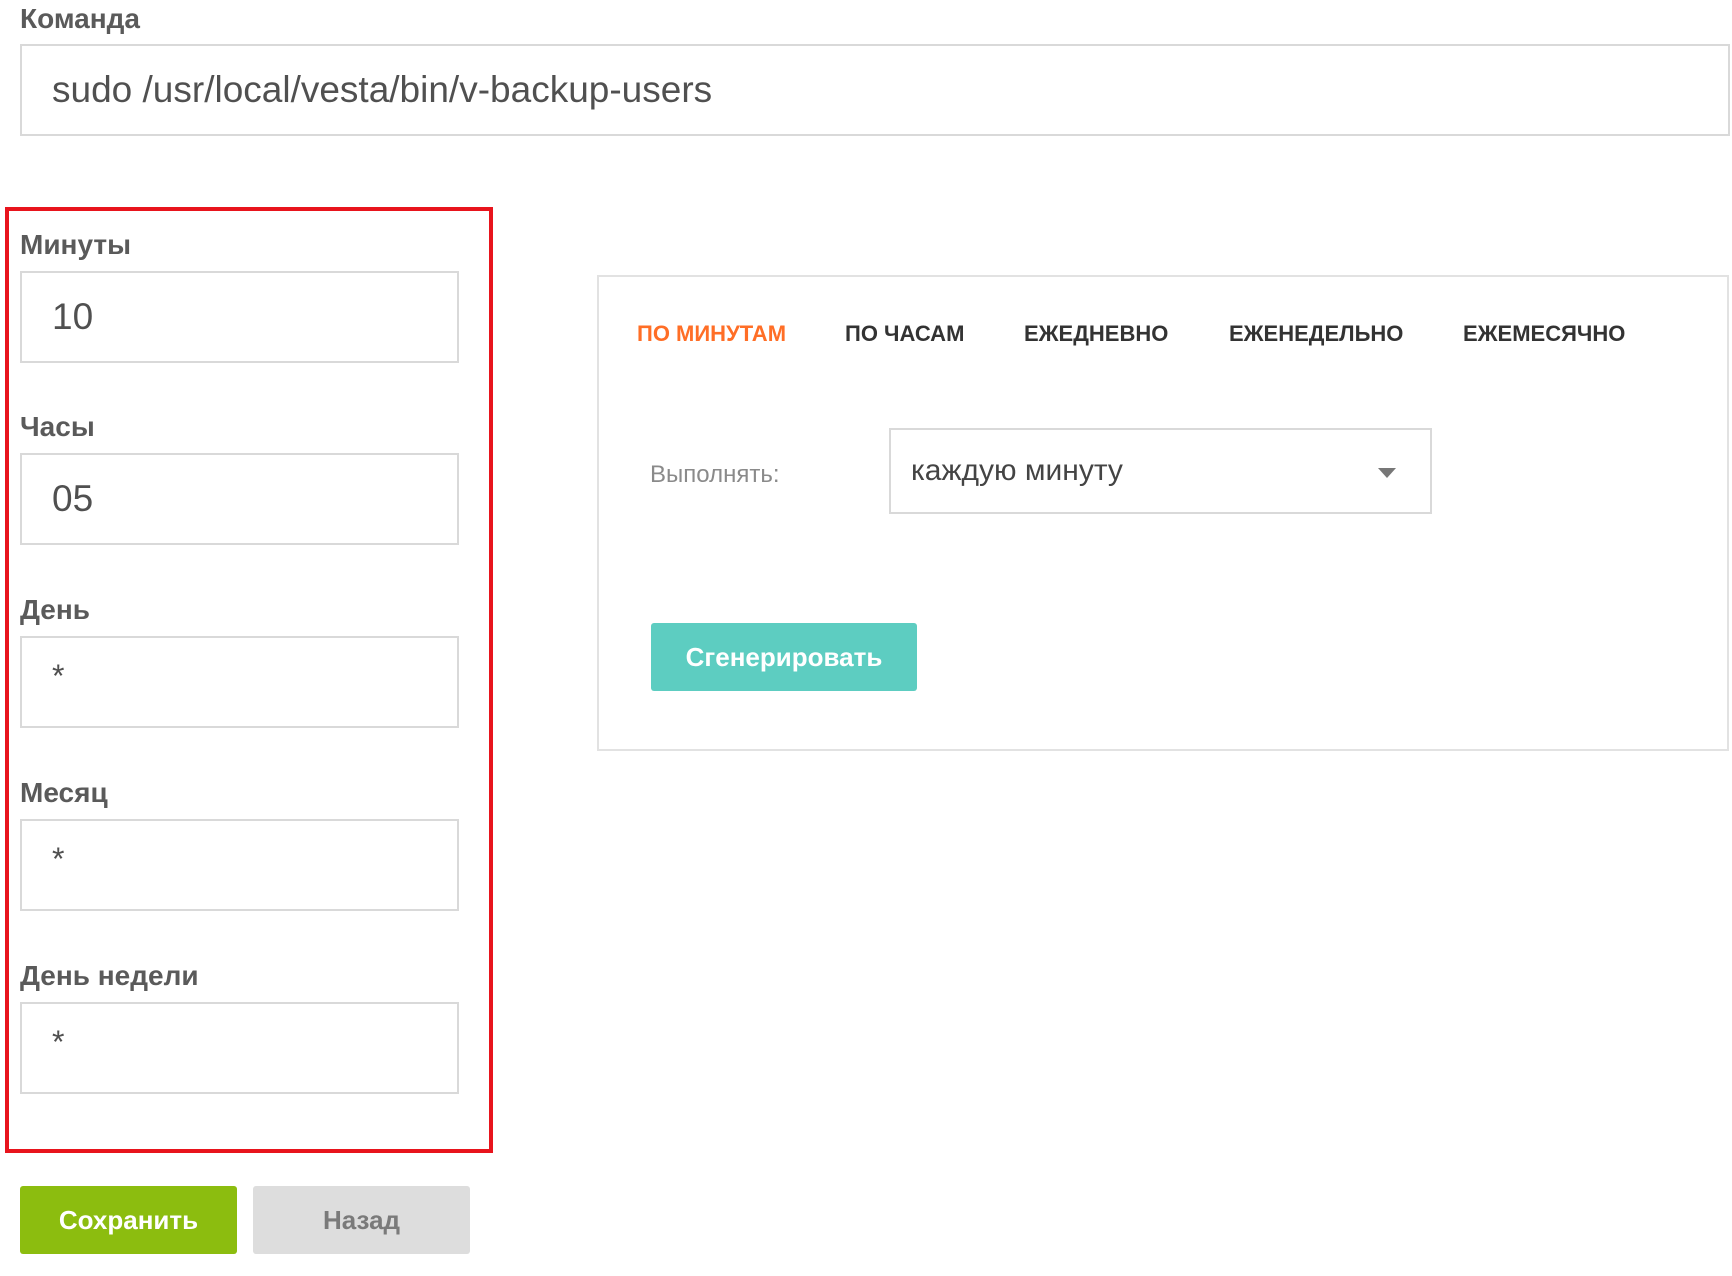 The height and width of the screenshot is (1276, 1732). I want to click on command-input: sudo /usr/local/vesta/bin/v-backup-users, so click(875, 90).